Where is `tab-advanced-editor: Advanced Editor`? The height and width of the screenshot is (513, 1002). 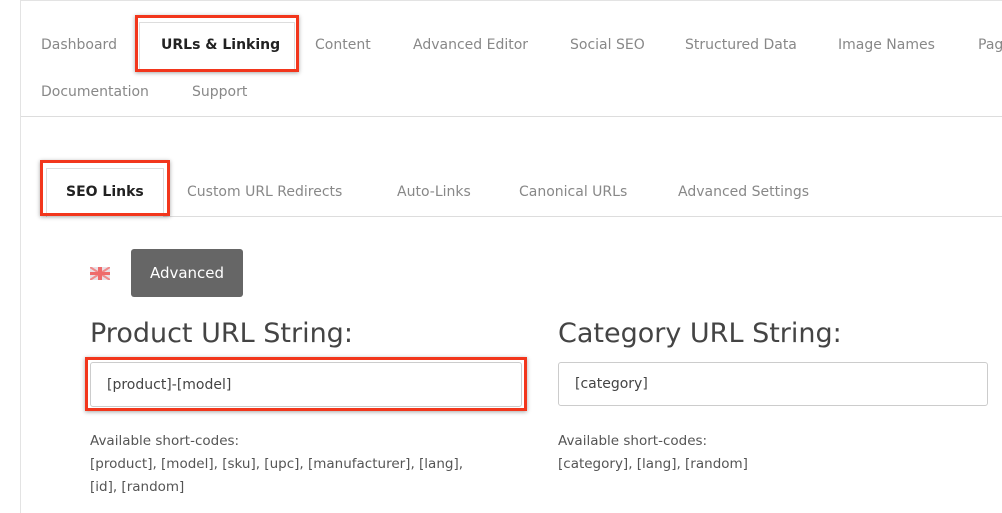
tab-advanced-editor: Advanced Editor is located at coordinates (470, 45).